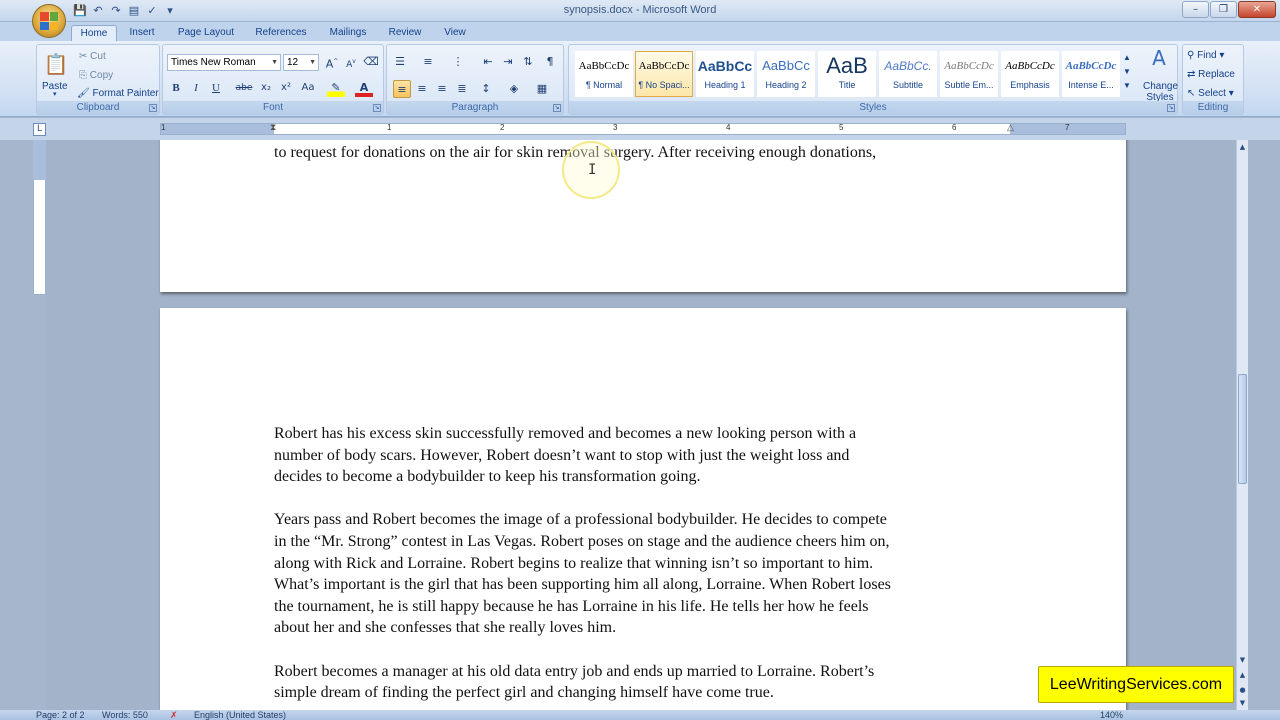 The image size is (1280, 720). Describe the element at coordinates (643, 128) in the screenshot. I see `horizontal-ruler: 1 1 2 3 4 5 6 7 ⧗ △` at that location.